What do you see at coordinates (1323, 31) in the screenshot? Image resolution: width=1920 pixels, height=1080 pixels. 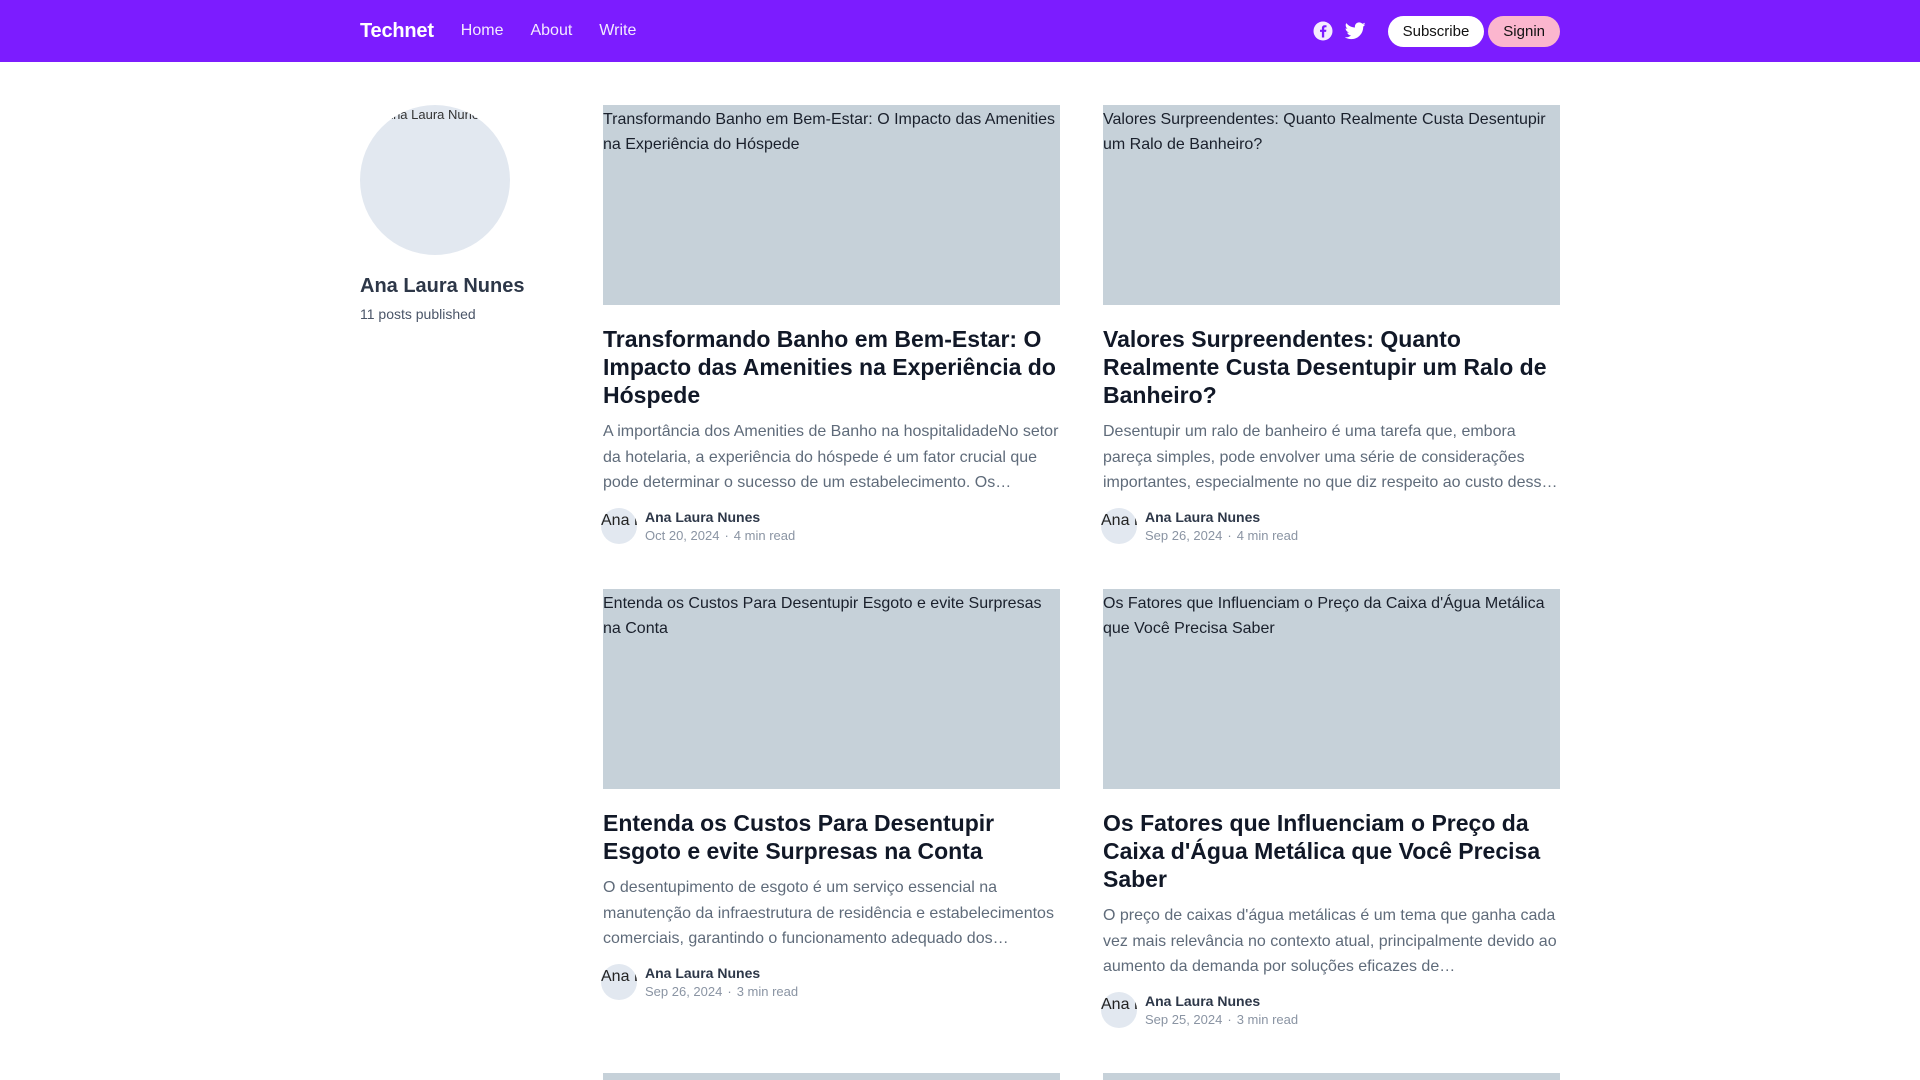 I see `facebook-icon` at bounding box center [1323, 31].